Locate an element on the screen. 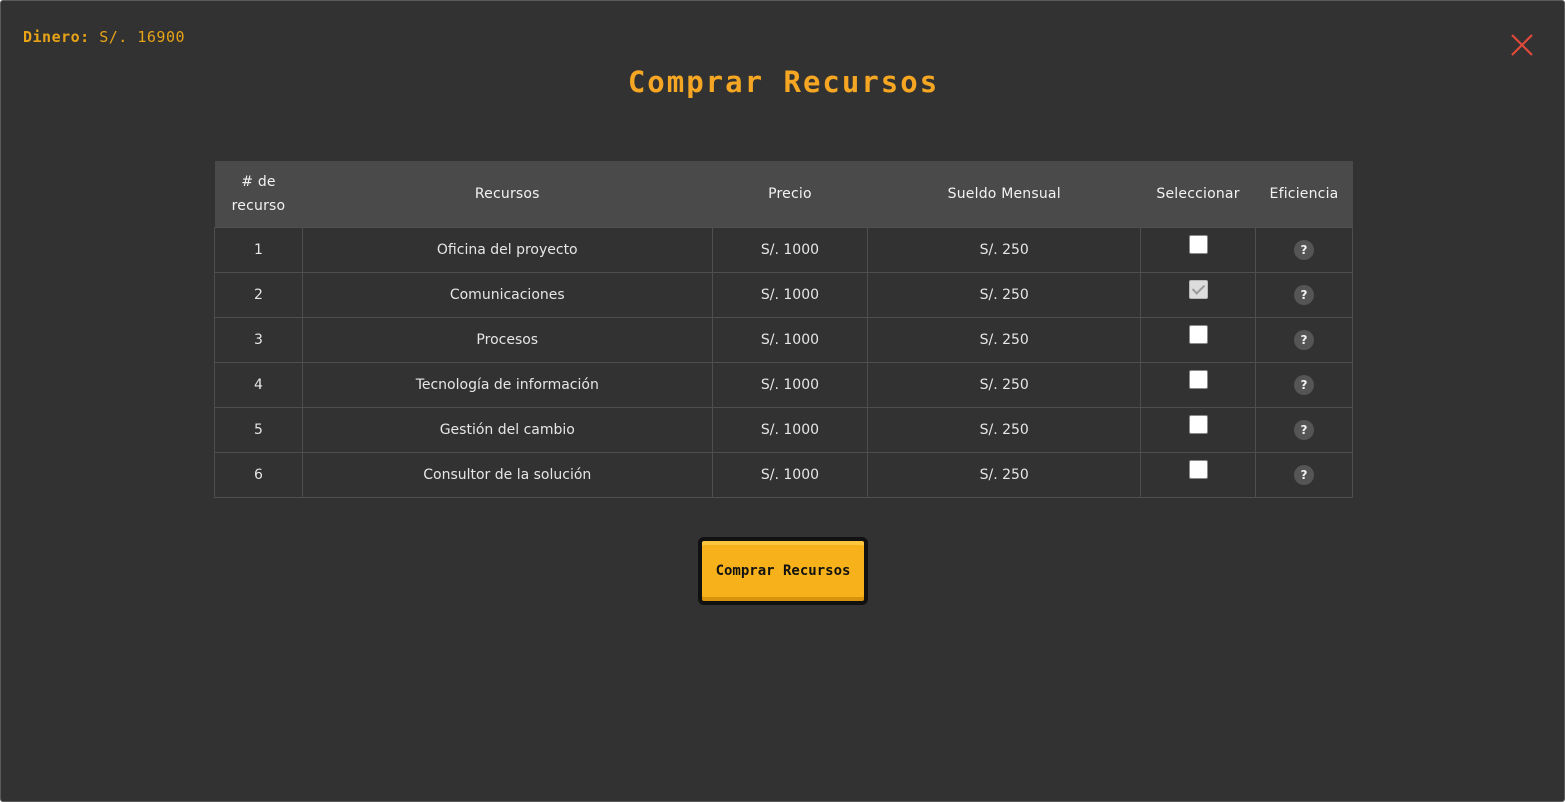 Image resolution: width=1565 pixels, height=802 pixels. resource-name: Tecnología de información is located at coordinates (507, 384).